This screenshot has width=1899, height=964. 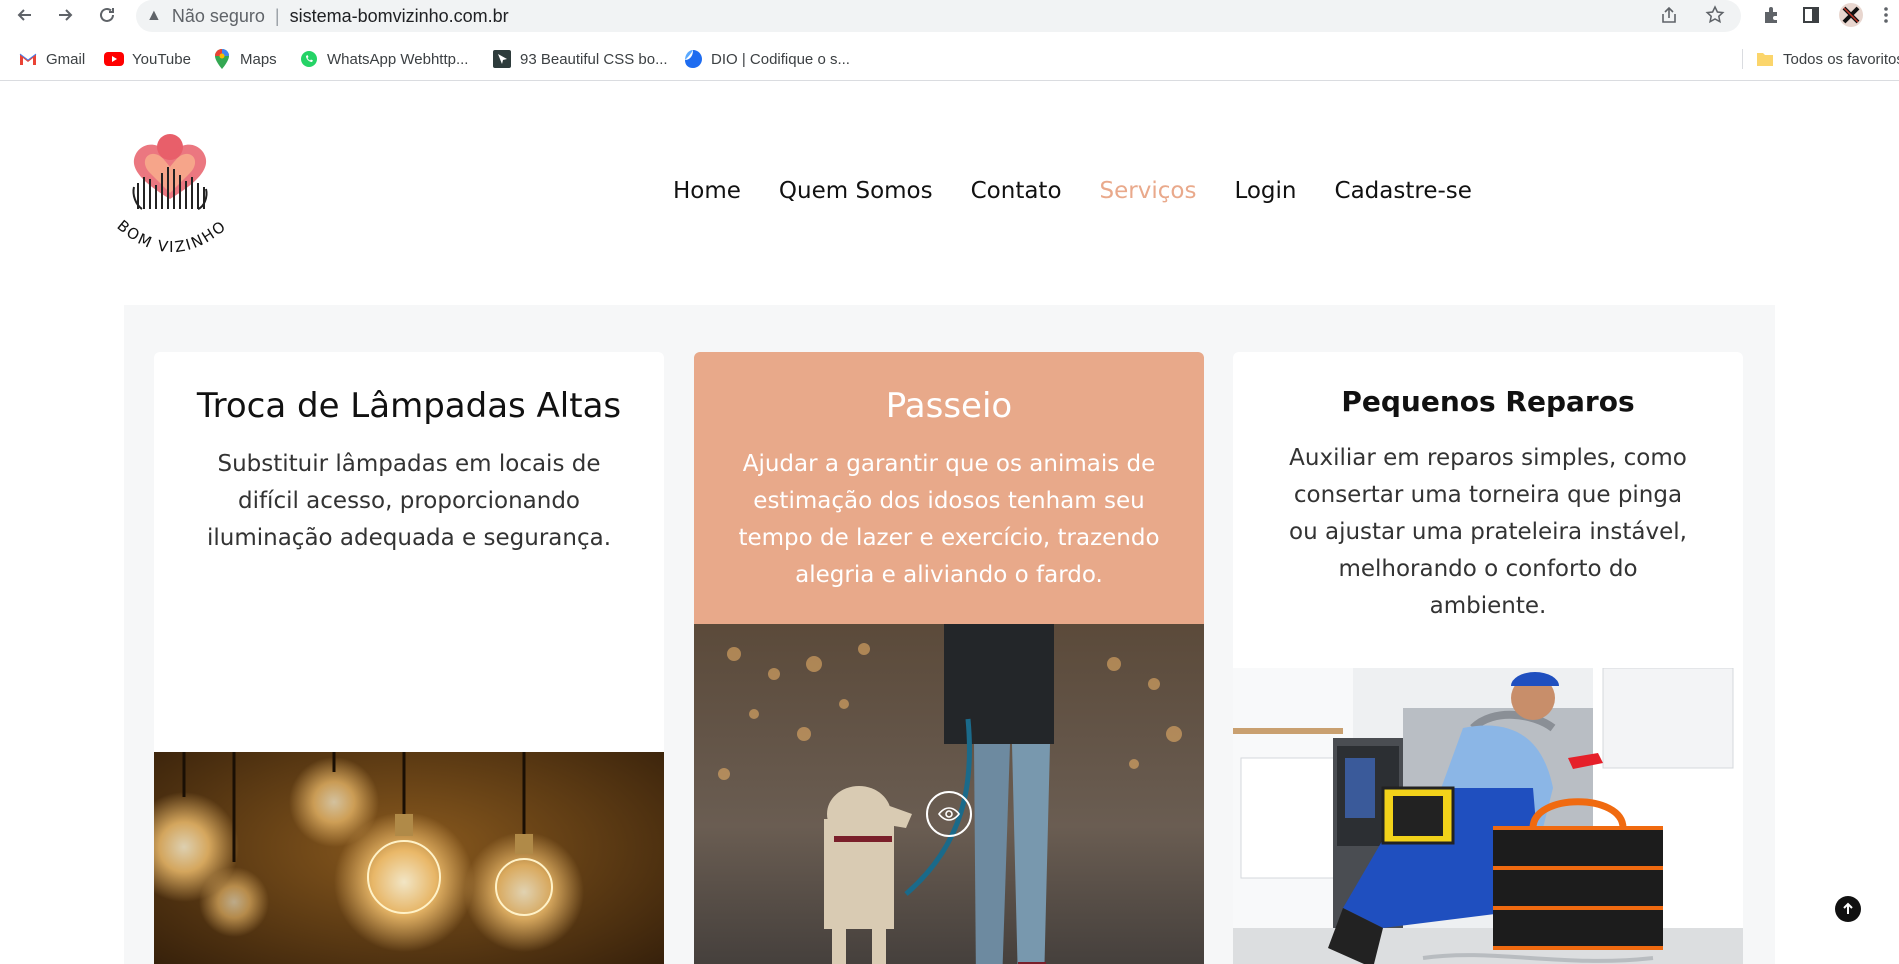 I want to click on share-icon, so click(x=1669, y=17).